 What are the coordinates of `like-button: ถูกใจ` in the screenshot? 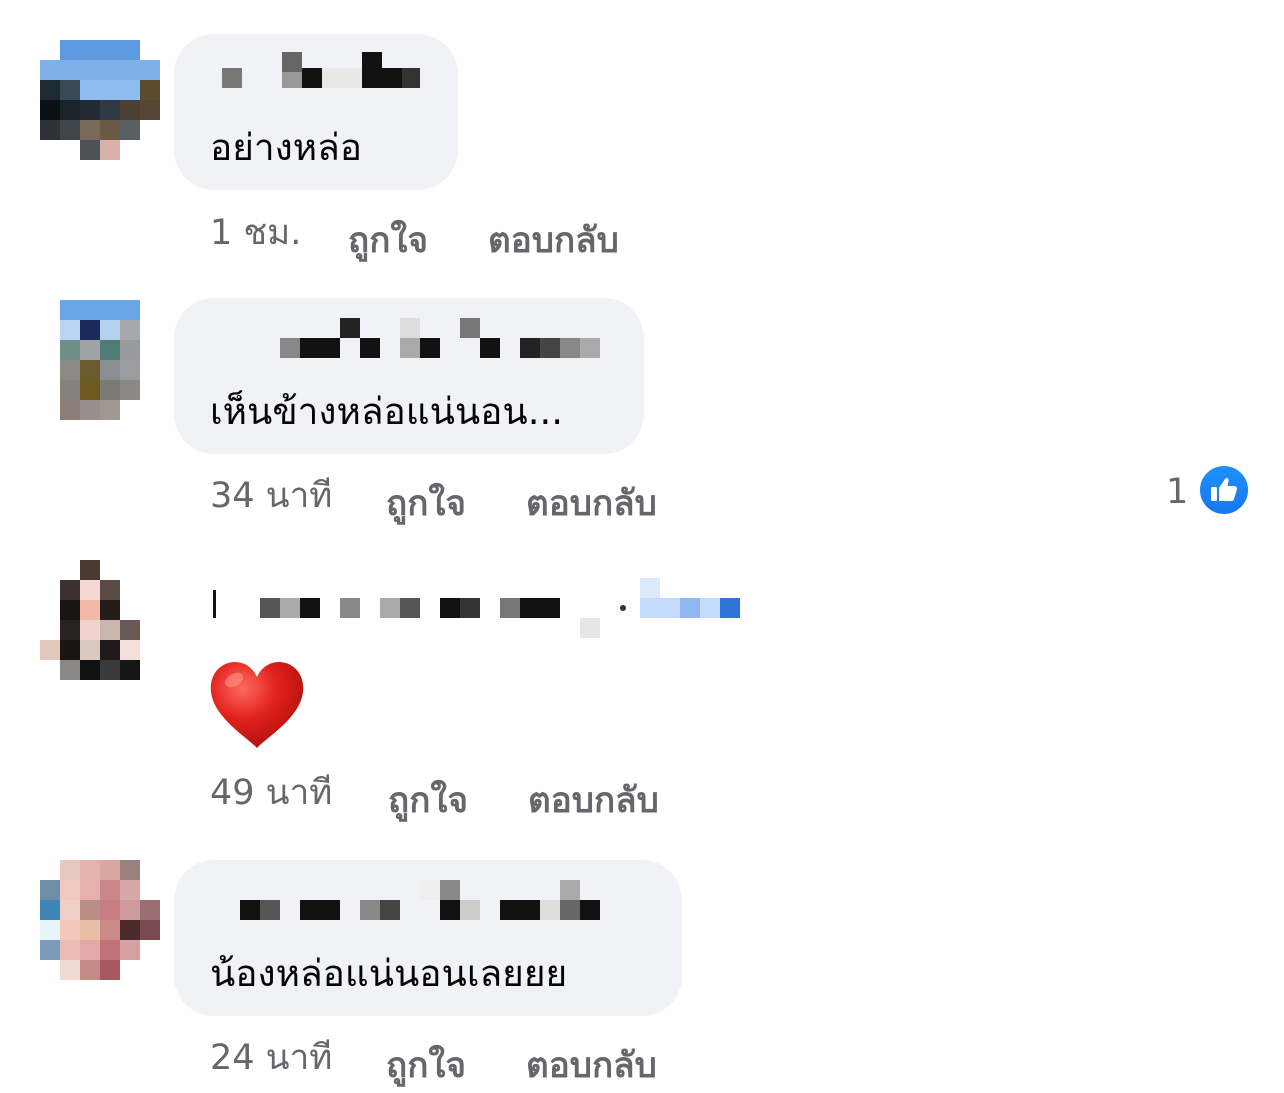 It's located at (426, 1065).